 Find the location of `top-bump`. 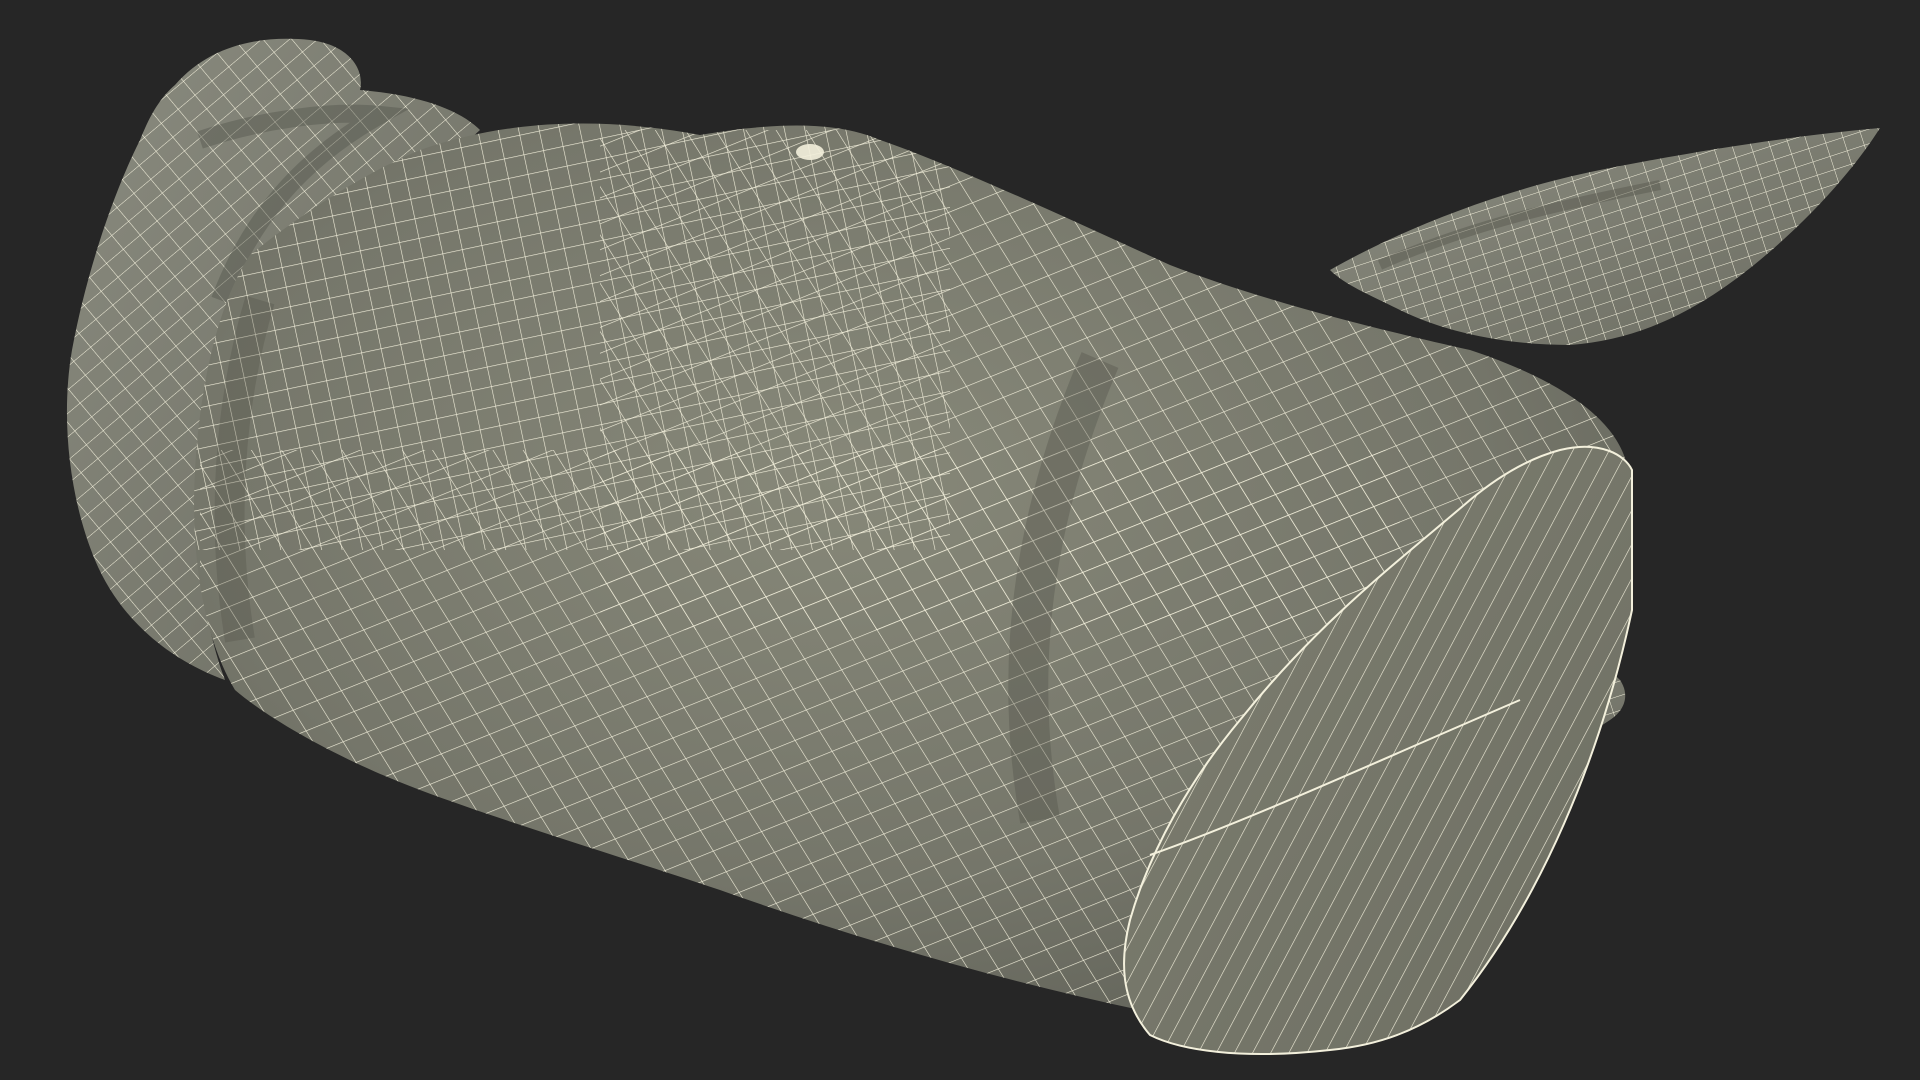

top-bump is located at coordinates (810, 152).